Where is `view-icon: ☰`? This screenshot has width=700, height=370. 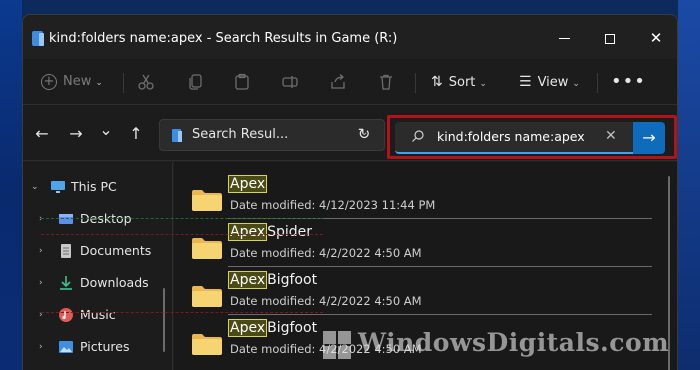
view-icon: ☰ is located at coordinates (525, 82).